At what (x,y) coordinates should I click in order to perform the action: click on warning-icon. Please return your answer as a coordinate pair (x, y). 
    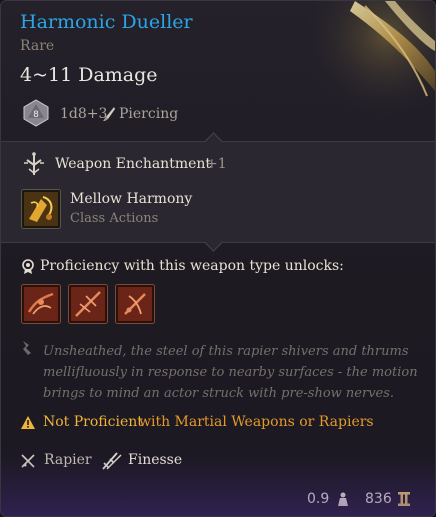
    Looking at the image, I should click on (28, 422).